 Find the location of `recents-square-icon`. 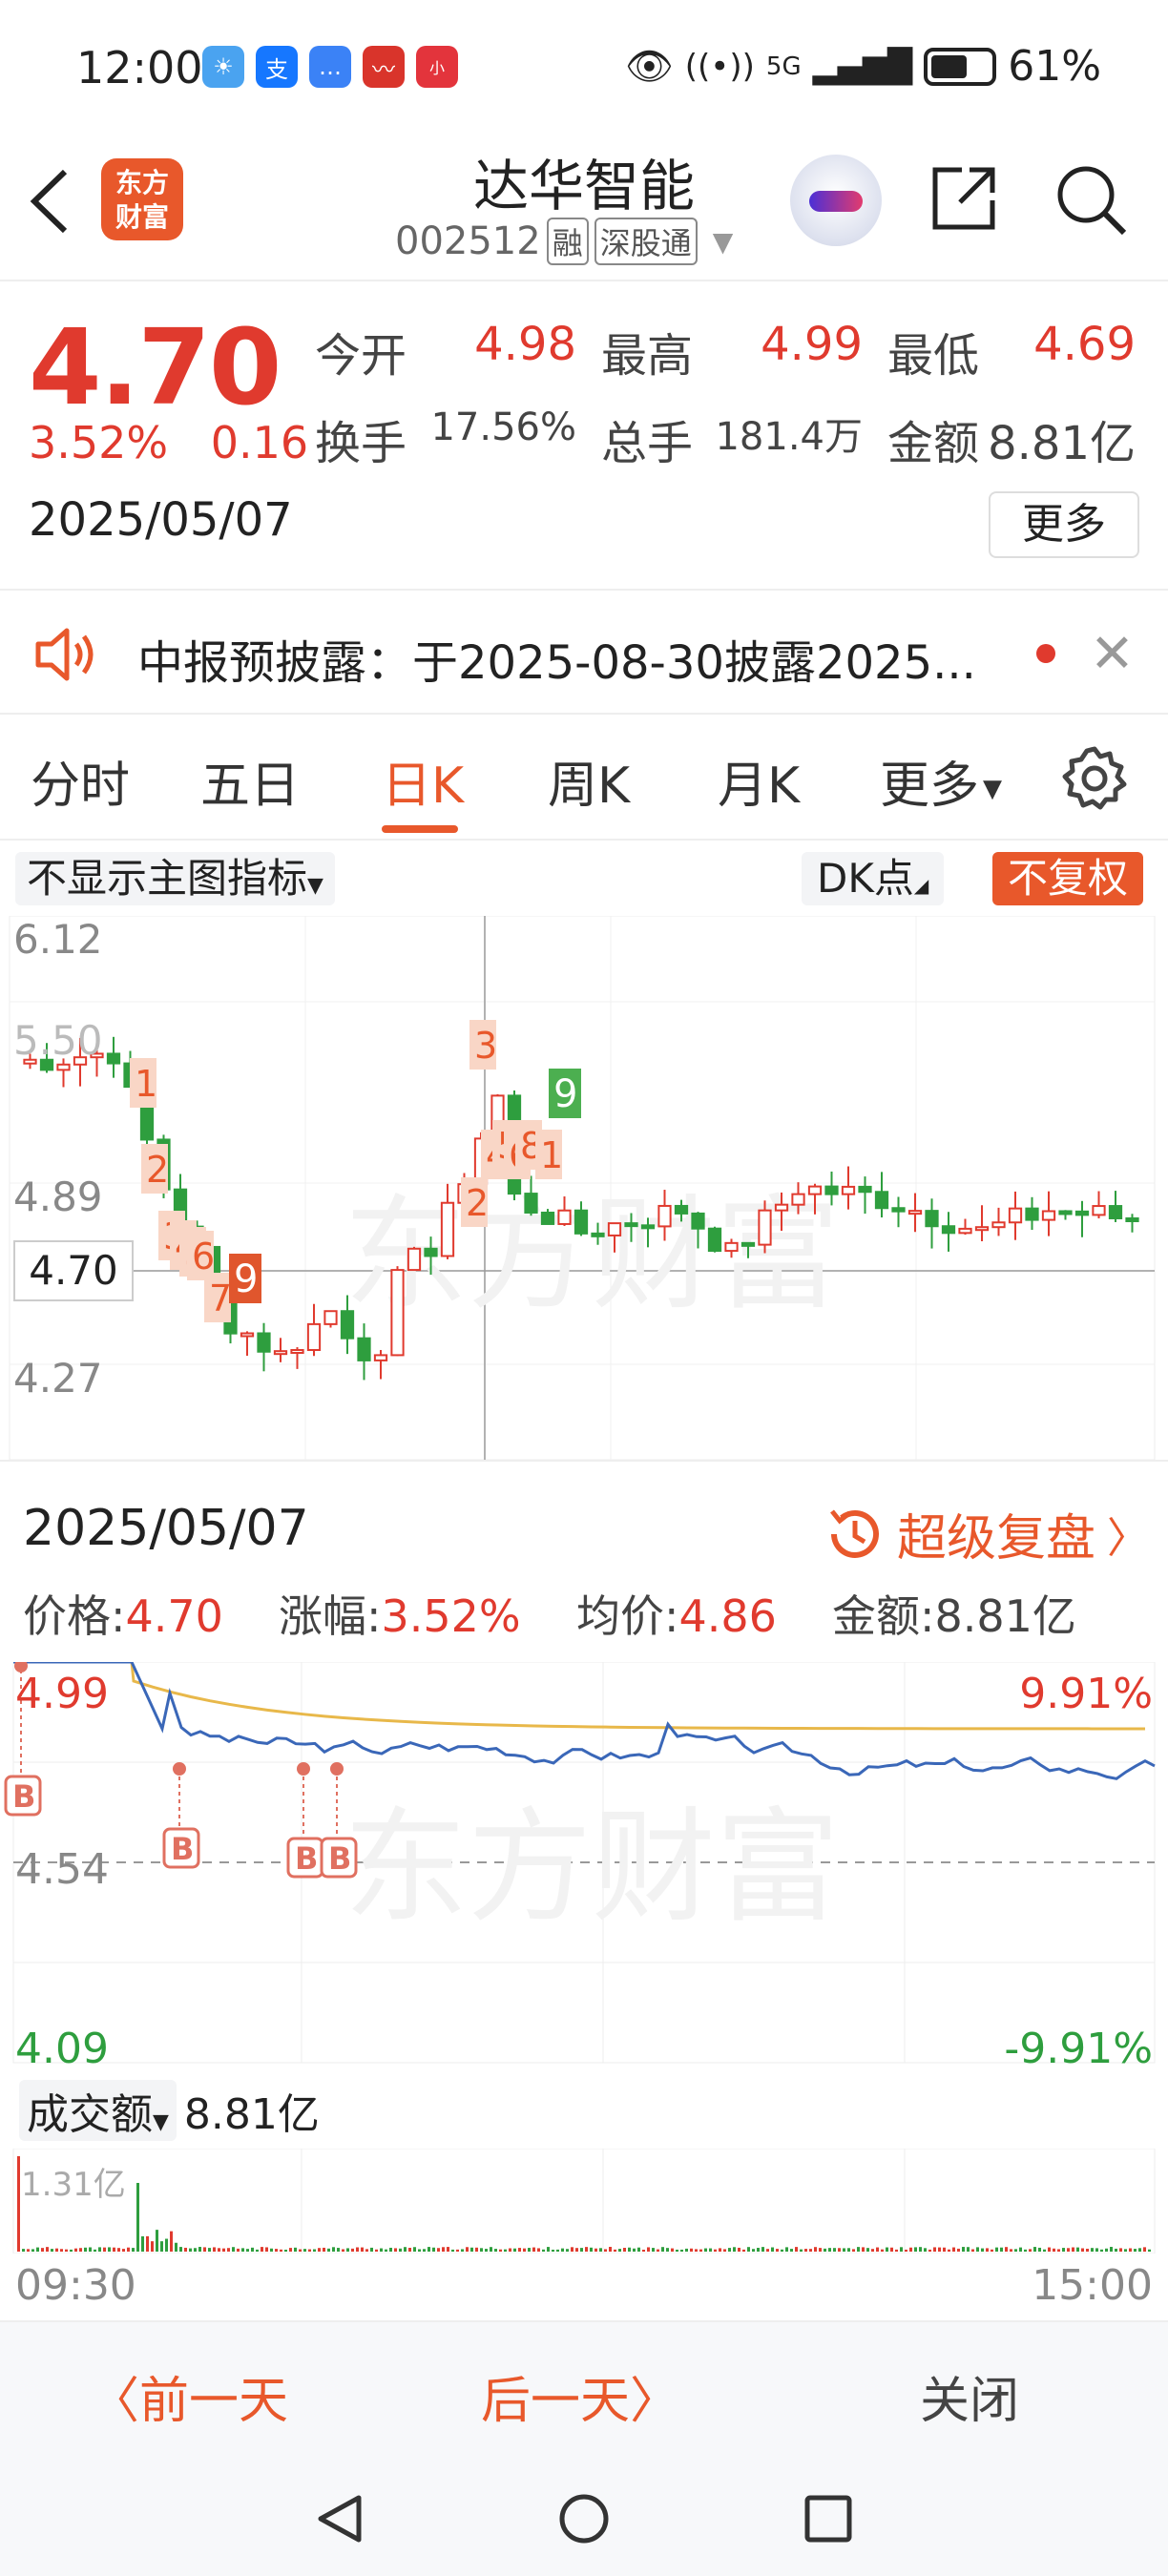

recents-square-icon is located at coordinates (828, 2519).